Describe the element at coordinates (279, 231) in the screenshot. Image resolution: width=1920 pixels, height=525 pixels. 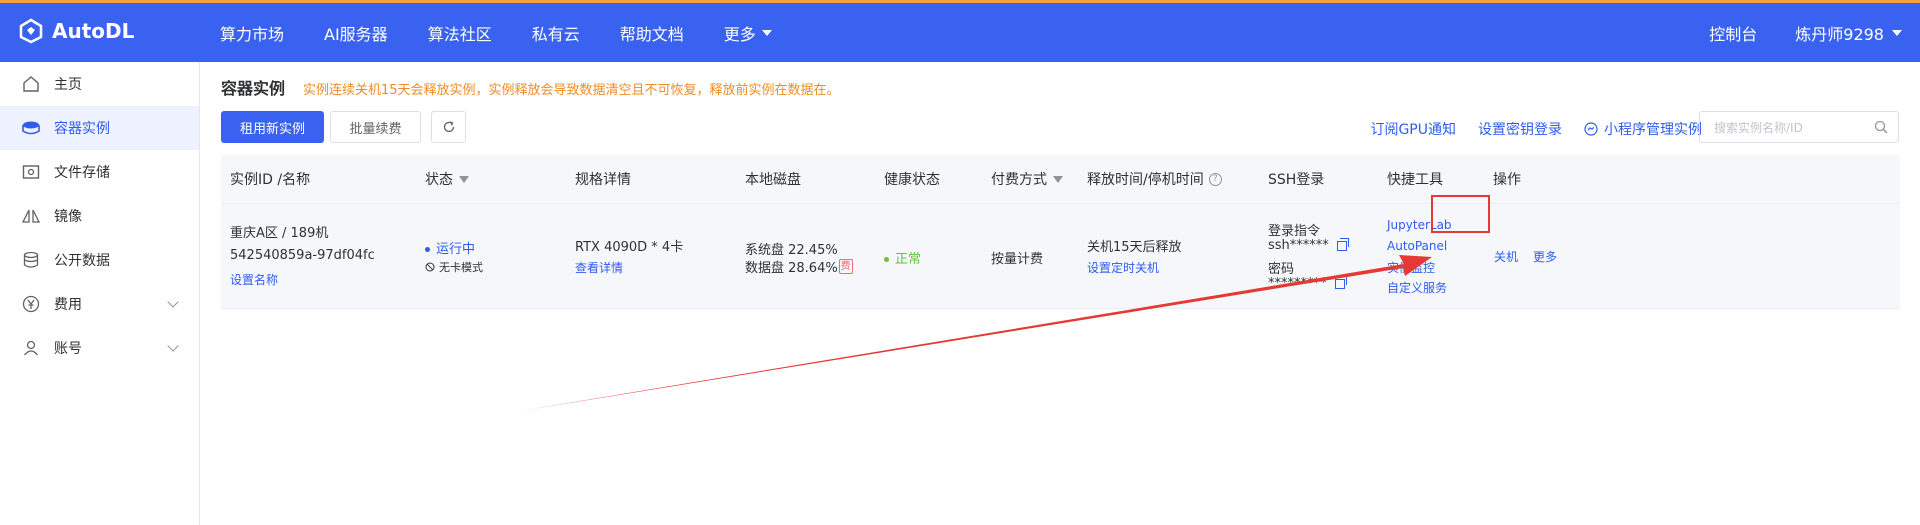
I see `instance-region-link: 重庆A区 / 189机` at that location.